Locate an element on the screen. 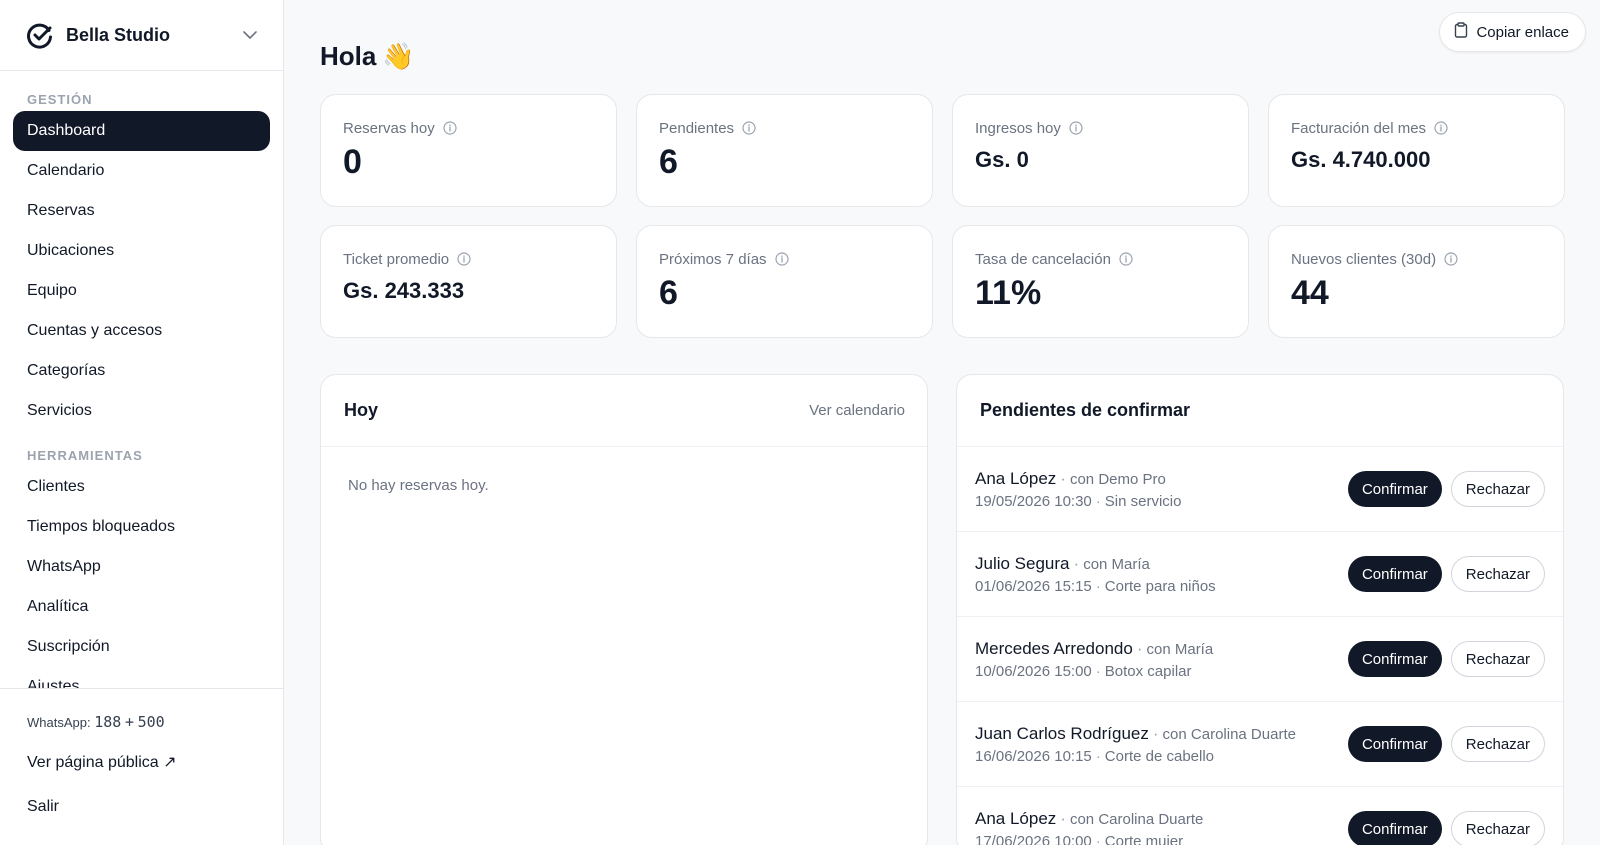 This screenshot has width=1600, height=845. whatsapp-usage-limit: 500 is located at coordinates (151, 722).